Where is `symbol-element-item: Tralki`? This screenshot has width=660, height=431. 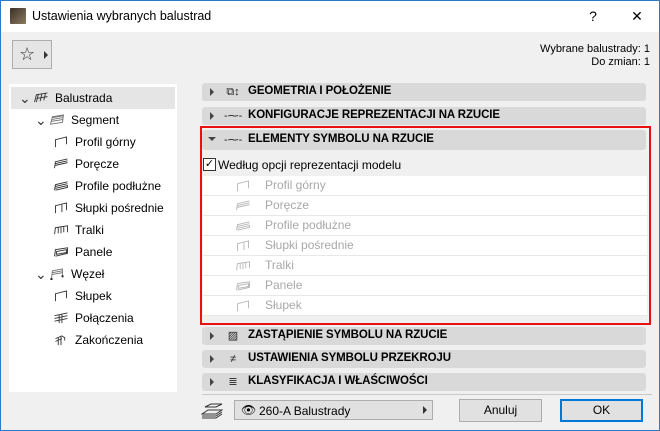
symbol-element-item: Tralki is located at coordinates (425, 266).